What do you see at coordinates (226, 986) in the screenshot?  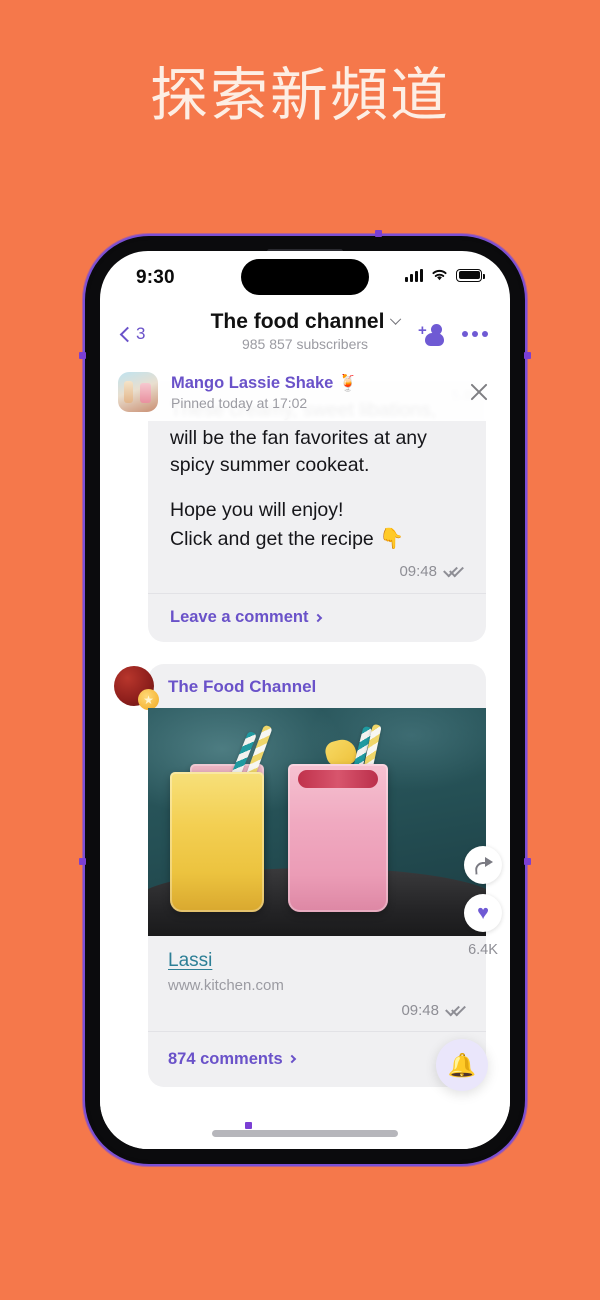 I see `link-url: www.kitchen.com` at bounding box center [226, 986].